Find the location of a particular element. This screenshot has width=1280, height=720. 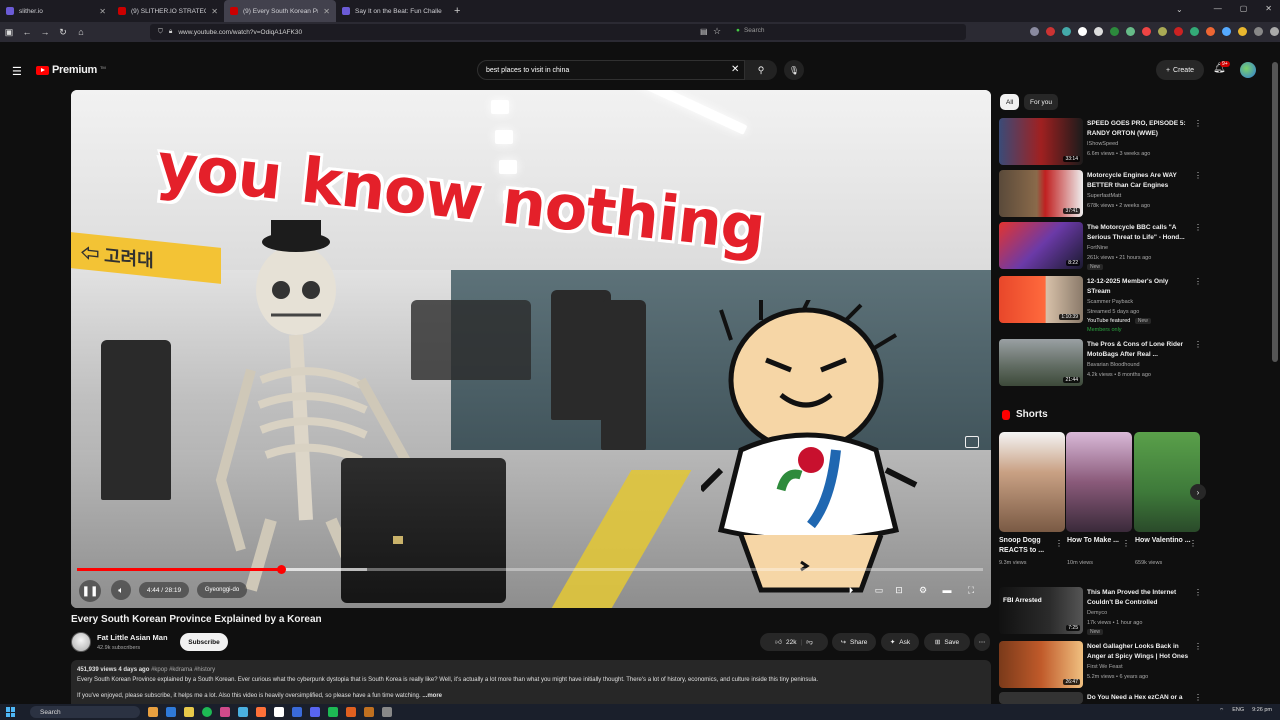

shorts-next-button: › is located at coordinates (1198, 492).